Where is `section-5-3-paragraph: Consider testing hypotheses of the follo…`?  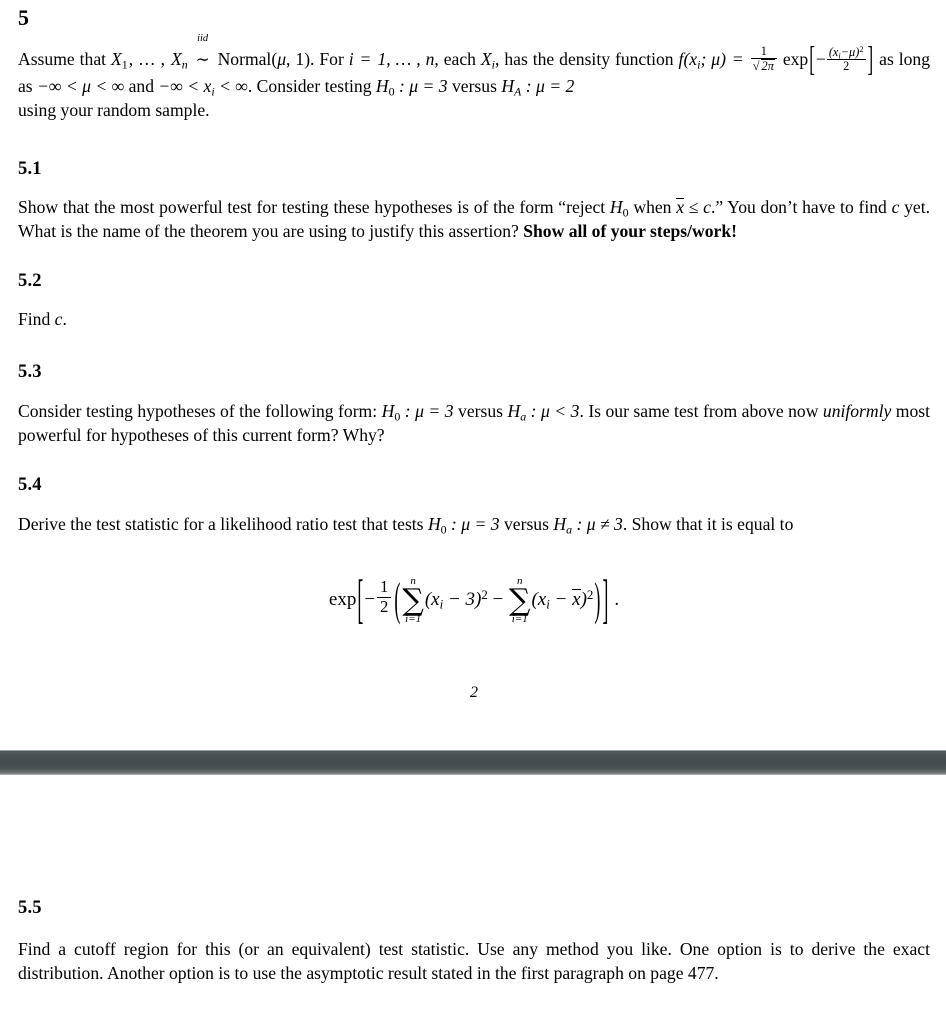
section-5-3-paragraph: Consider testing hypotheses of the follo… is located at coordinates (474, 423).